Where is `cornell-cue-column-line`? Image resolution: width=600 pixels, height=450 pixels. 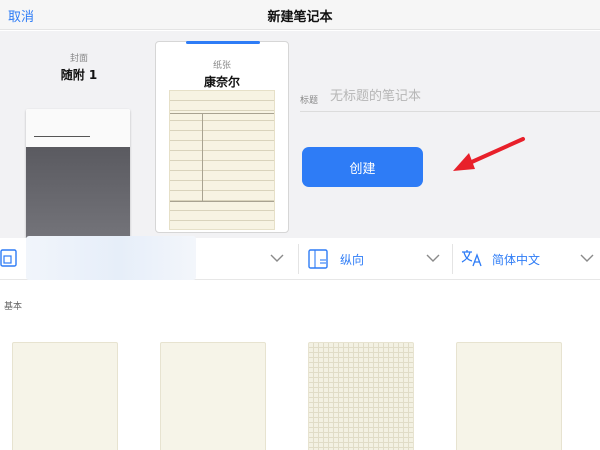 cornell-cue-column-line is located at coordinates (202, 157).